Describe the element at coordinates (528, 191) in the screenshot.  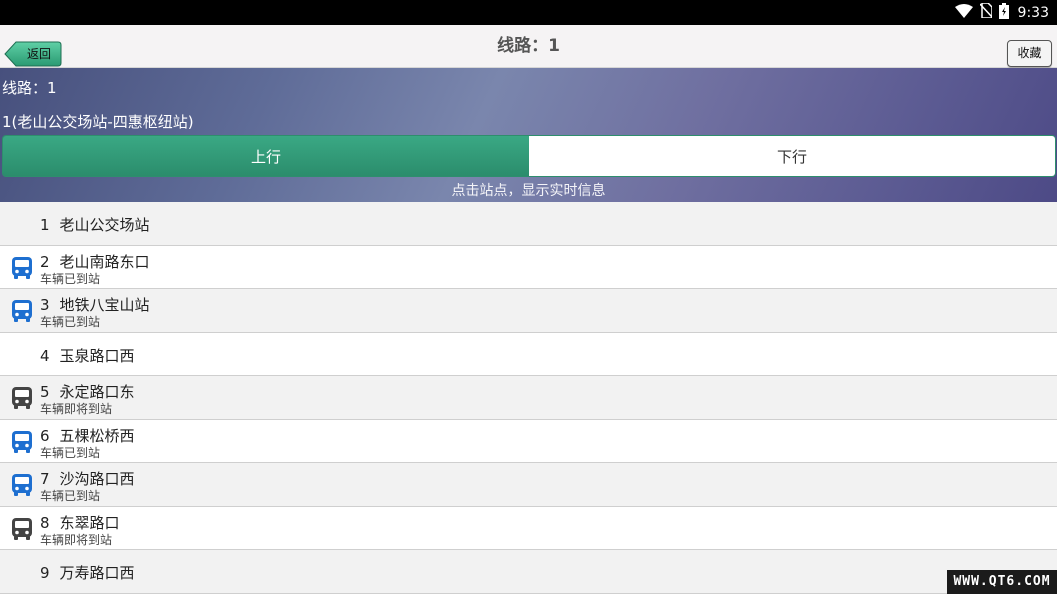
I see `realtime-hint: 点击站点，显示实时信息` at that location.